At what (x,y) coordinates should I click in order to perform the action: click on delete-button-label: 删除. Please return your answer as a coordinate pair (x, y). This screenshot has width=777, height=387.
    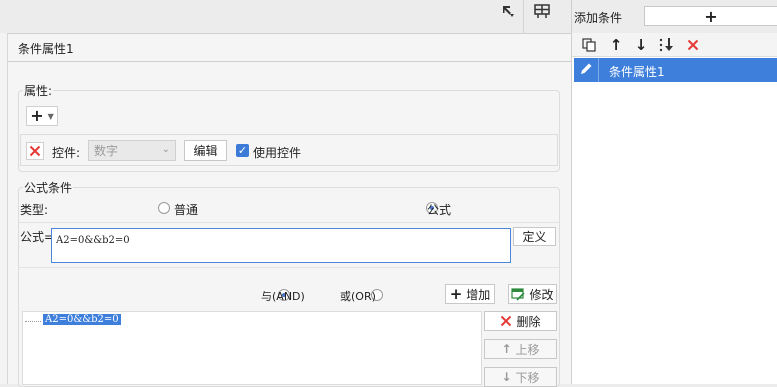
    Looking at the image, I should click on (528, 321).